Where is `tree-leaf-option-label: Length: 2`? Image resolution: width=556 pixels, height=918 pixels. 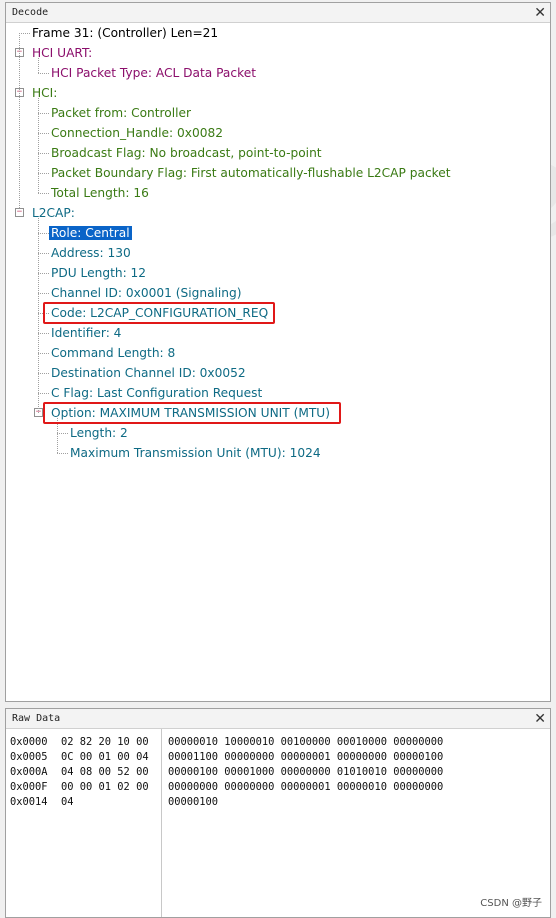 tree-leaf-option-label: Length: 2 is located at coordinates (99, 433).